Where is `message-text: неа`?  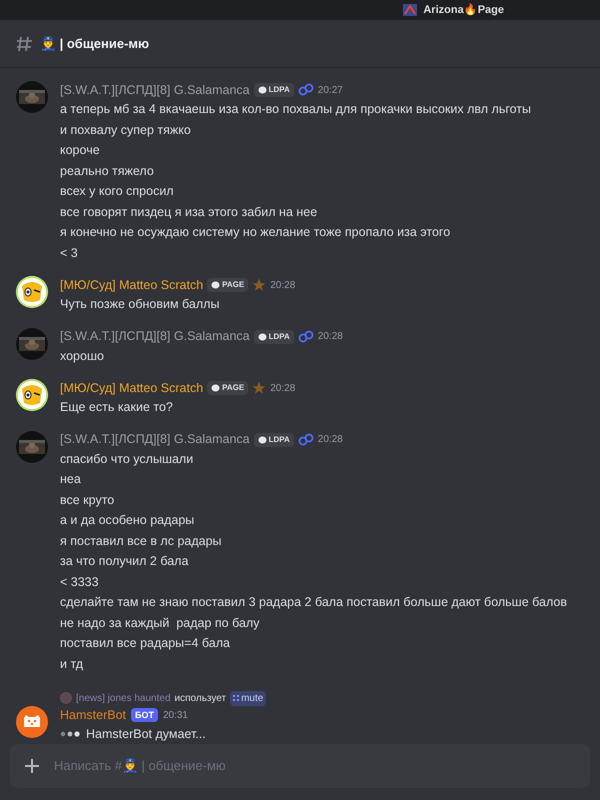
message-text: неа is located at coordinates (71, 479).